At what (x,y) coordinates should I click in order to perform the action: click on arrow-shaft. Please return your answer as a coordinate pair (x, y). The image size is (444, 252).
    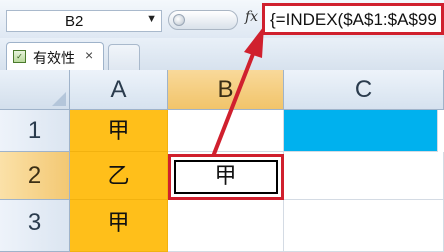
    Looking at the image, I should click on (233, 104).